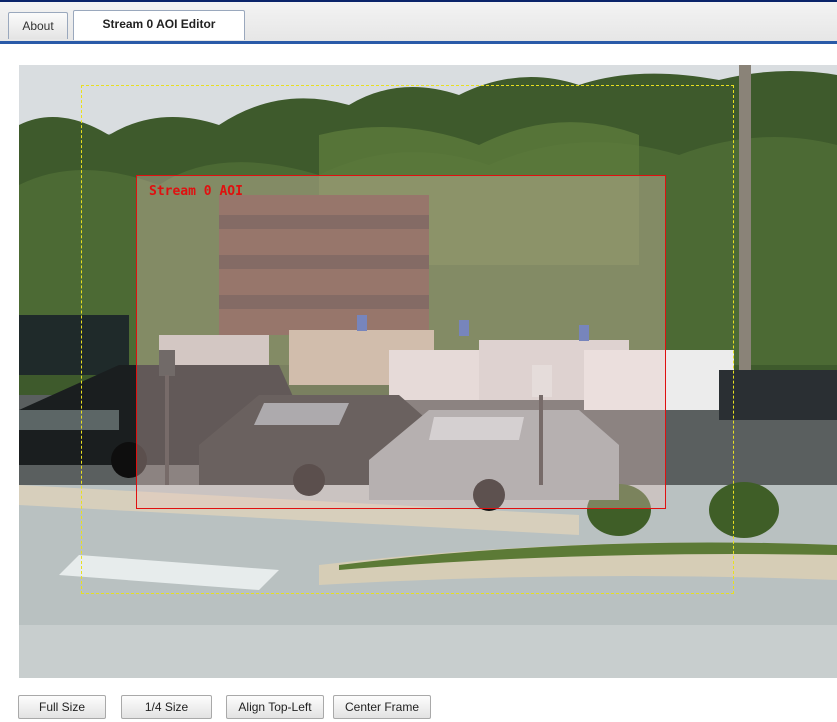 This screenshot has height=722, width=837. I want to click on align-top-left-button: Align Top-Left, so click(275, 707).